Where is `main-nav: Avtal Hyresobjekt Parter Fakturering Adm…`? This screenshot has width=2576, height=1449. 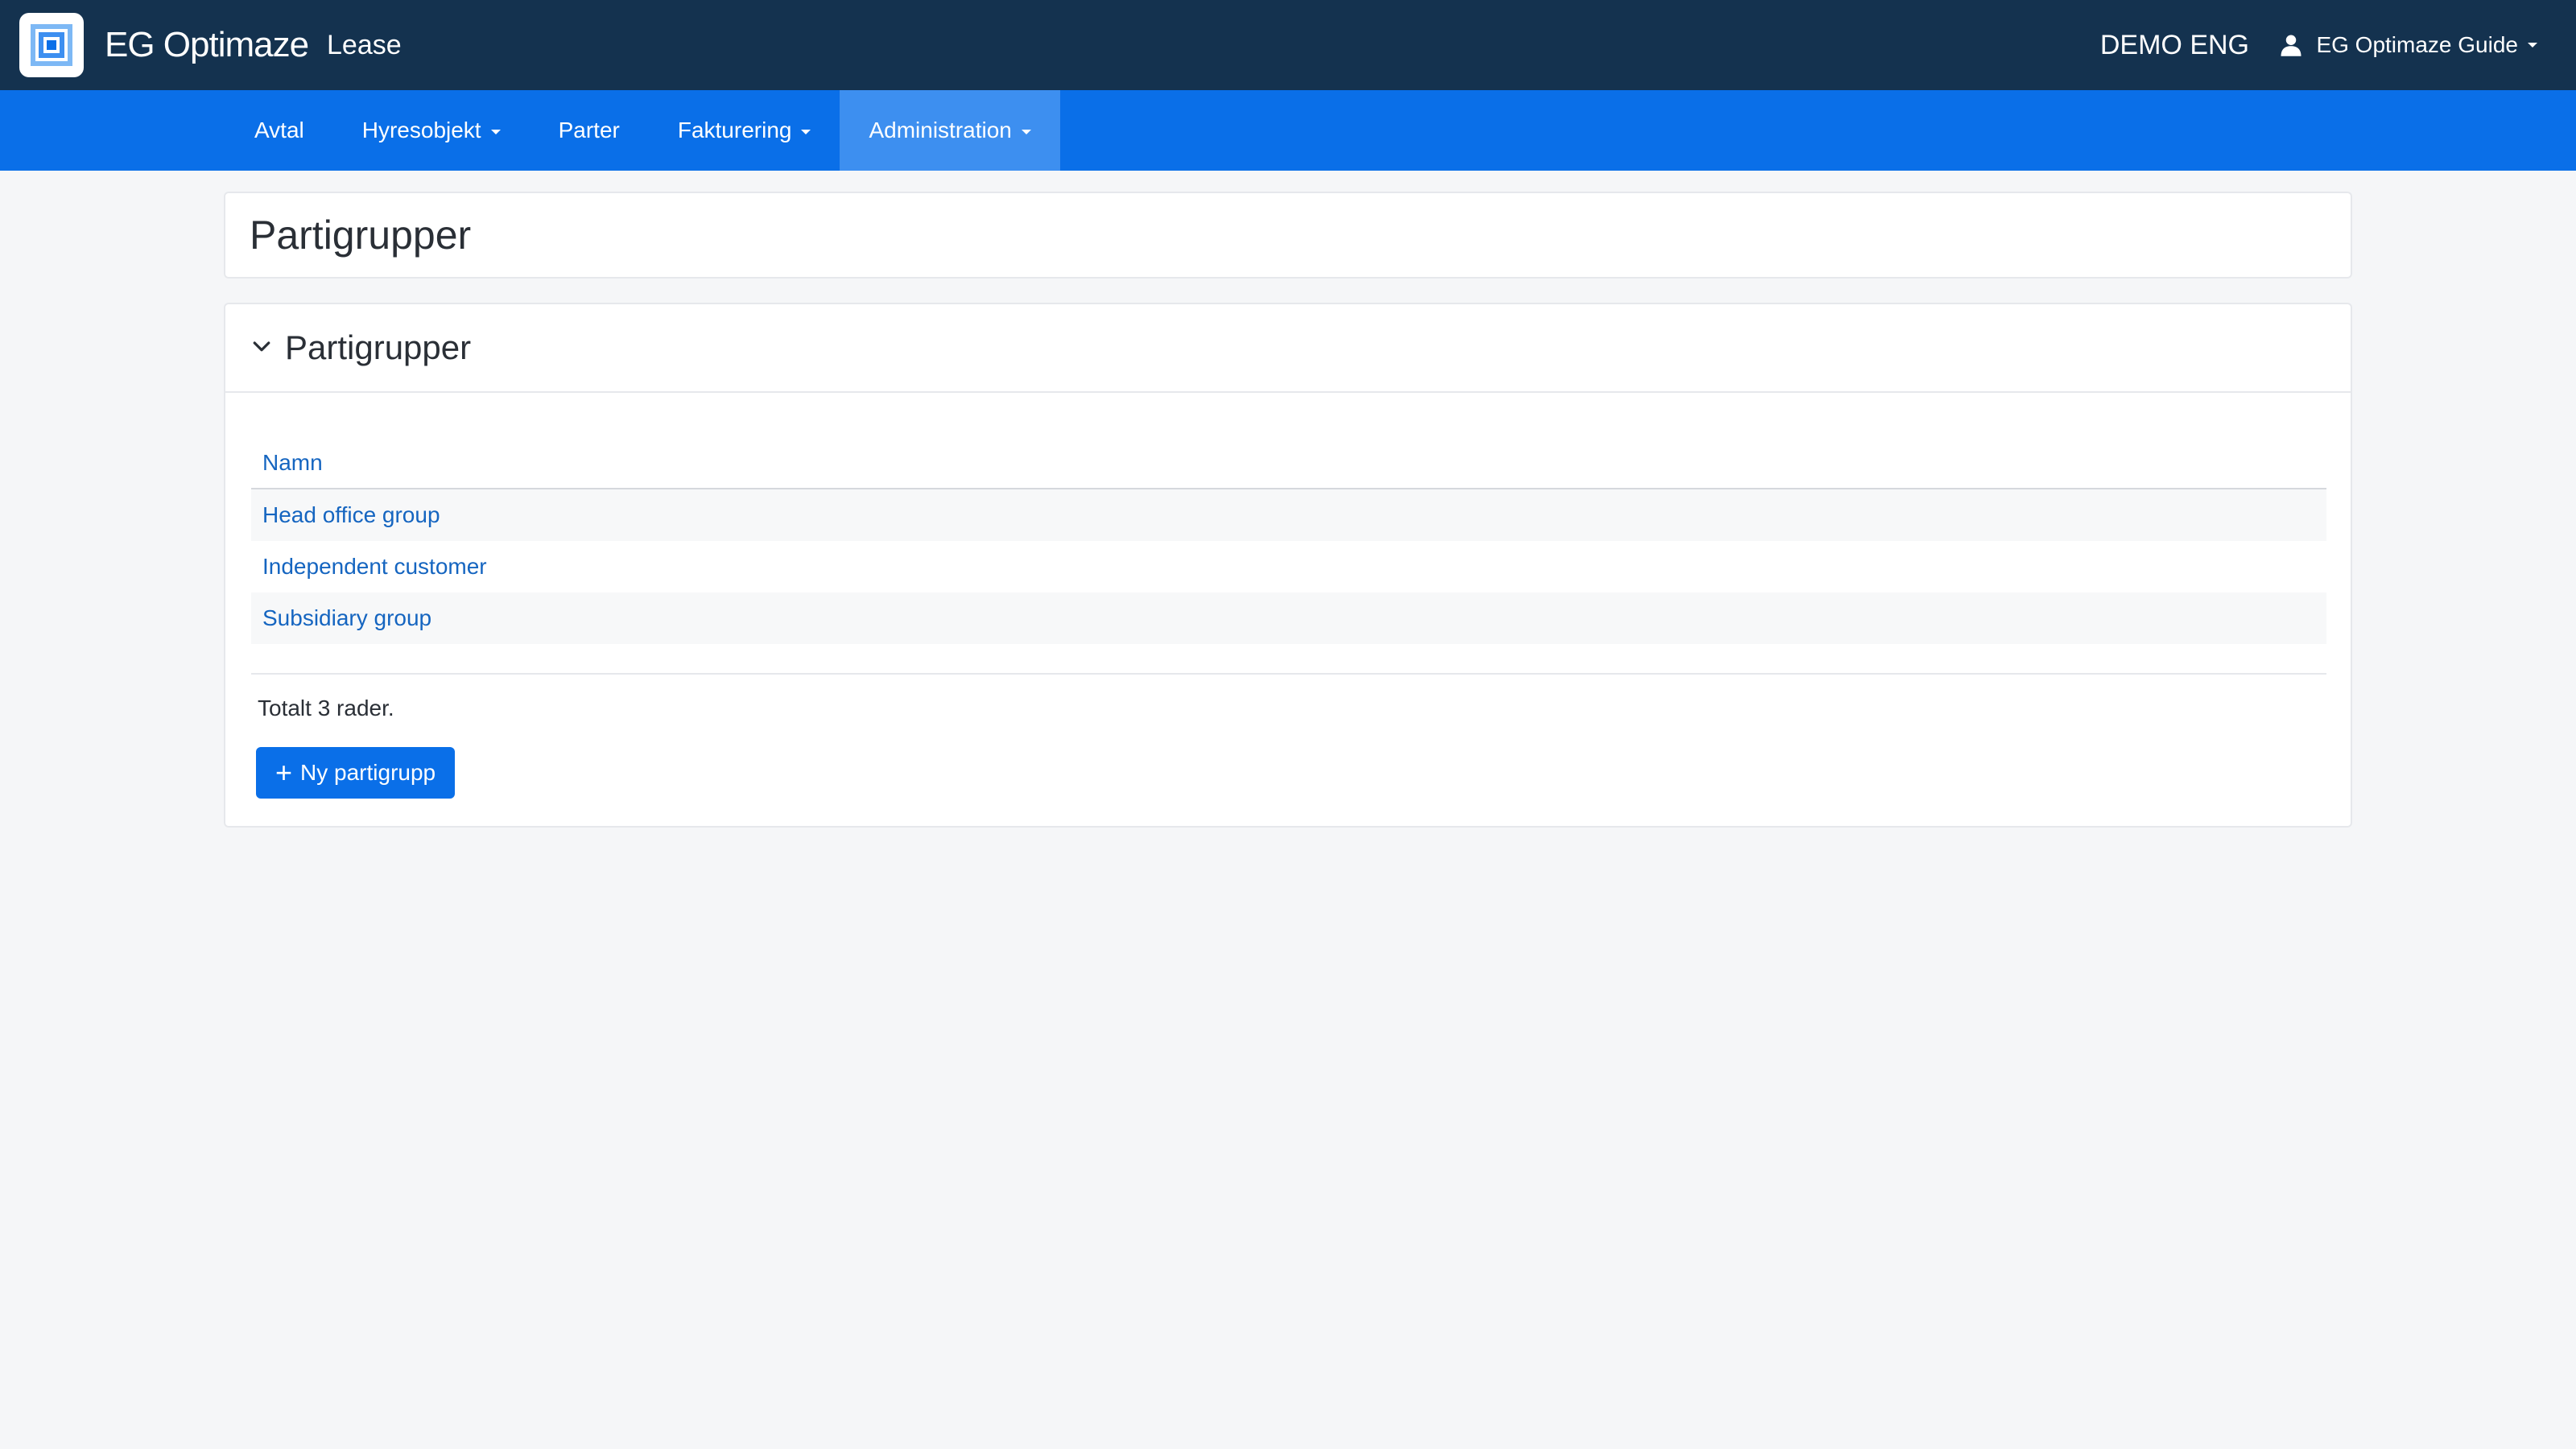
main-nav: Avtal Hyresobjekt Parter Fakturering Adm… is located at coordinates (1288, 130).